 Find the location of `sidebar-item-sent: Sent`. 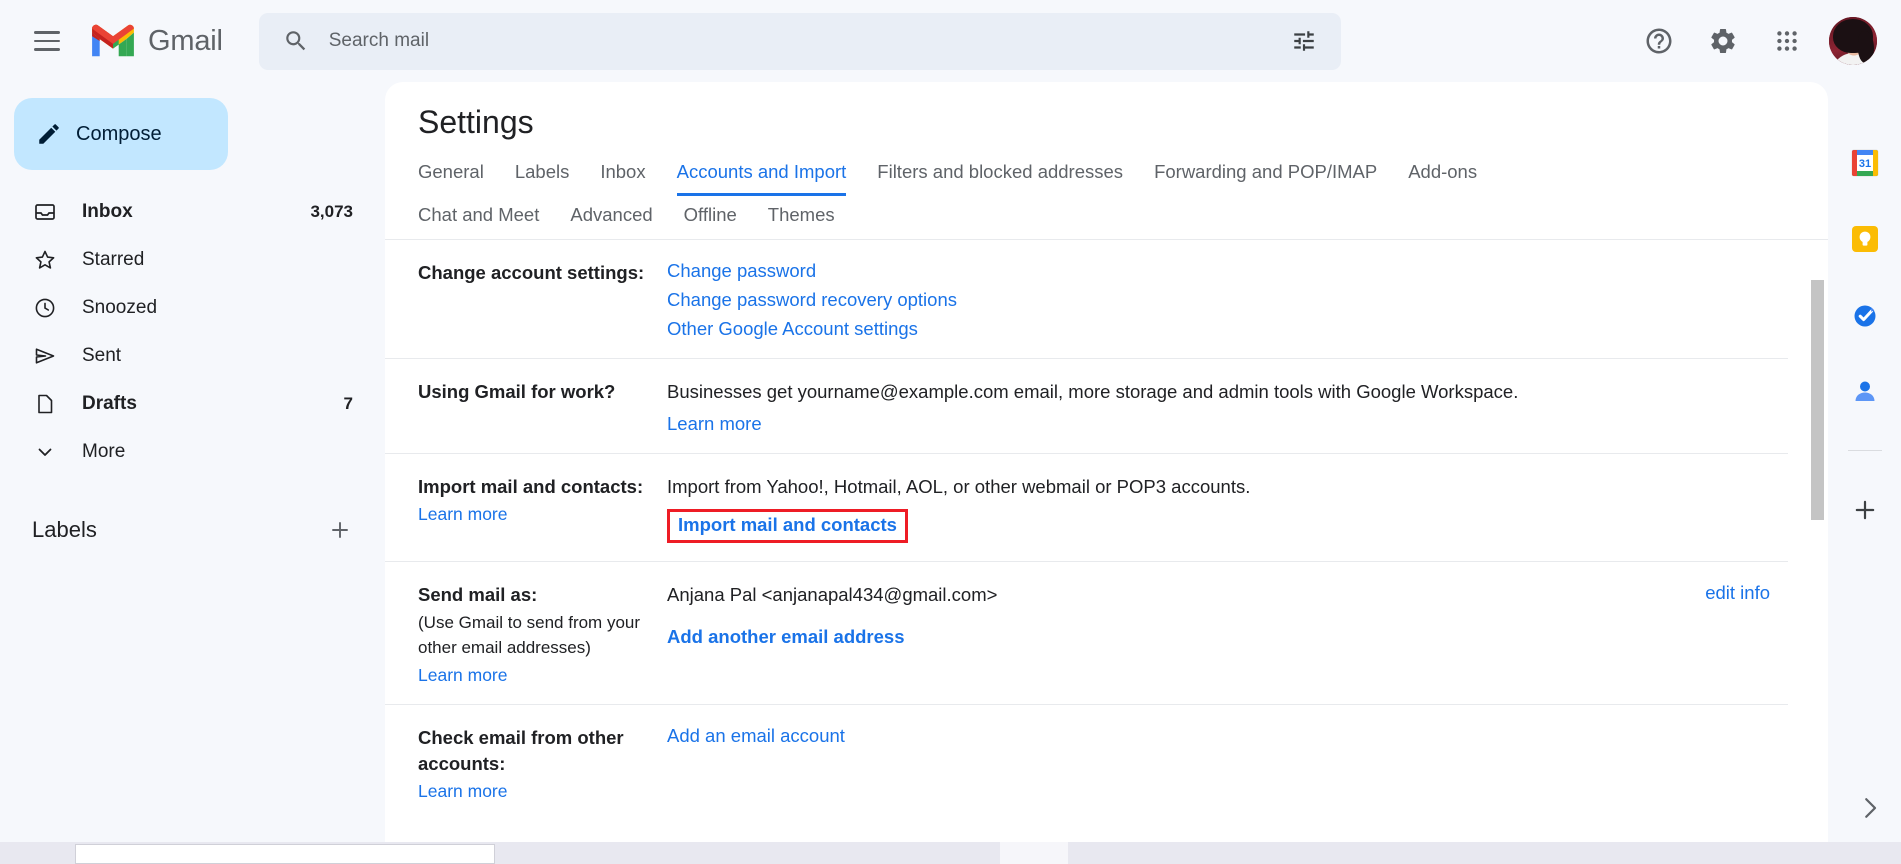

sidebar-item-sent: Sent is located at coordinates (185, 356).